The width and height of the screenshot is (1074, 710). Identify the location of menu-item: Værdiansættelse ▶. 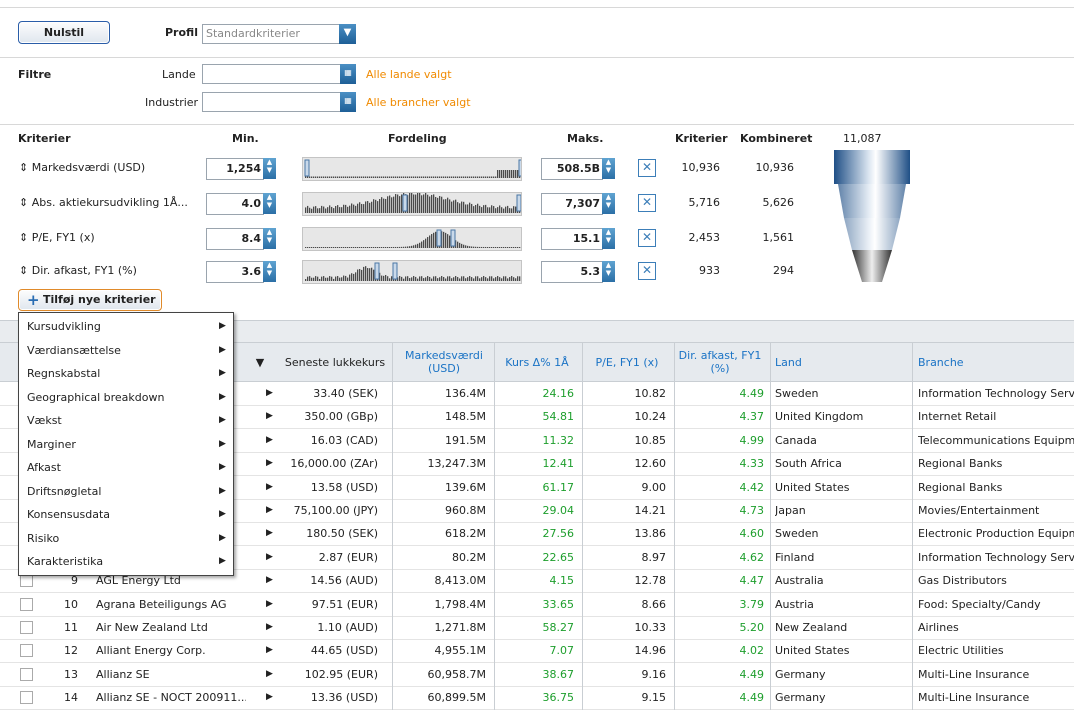
(126, 350).